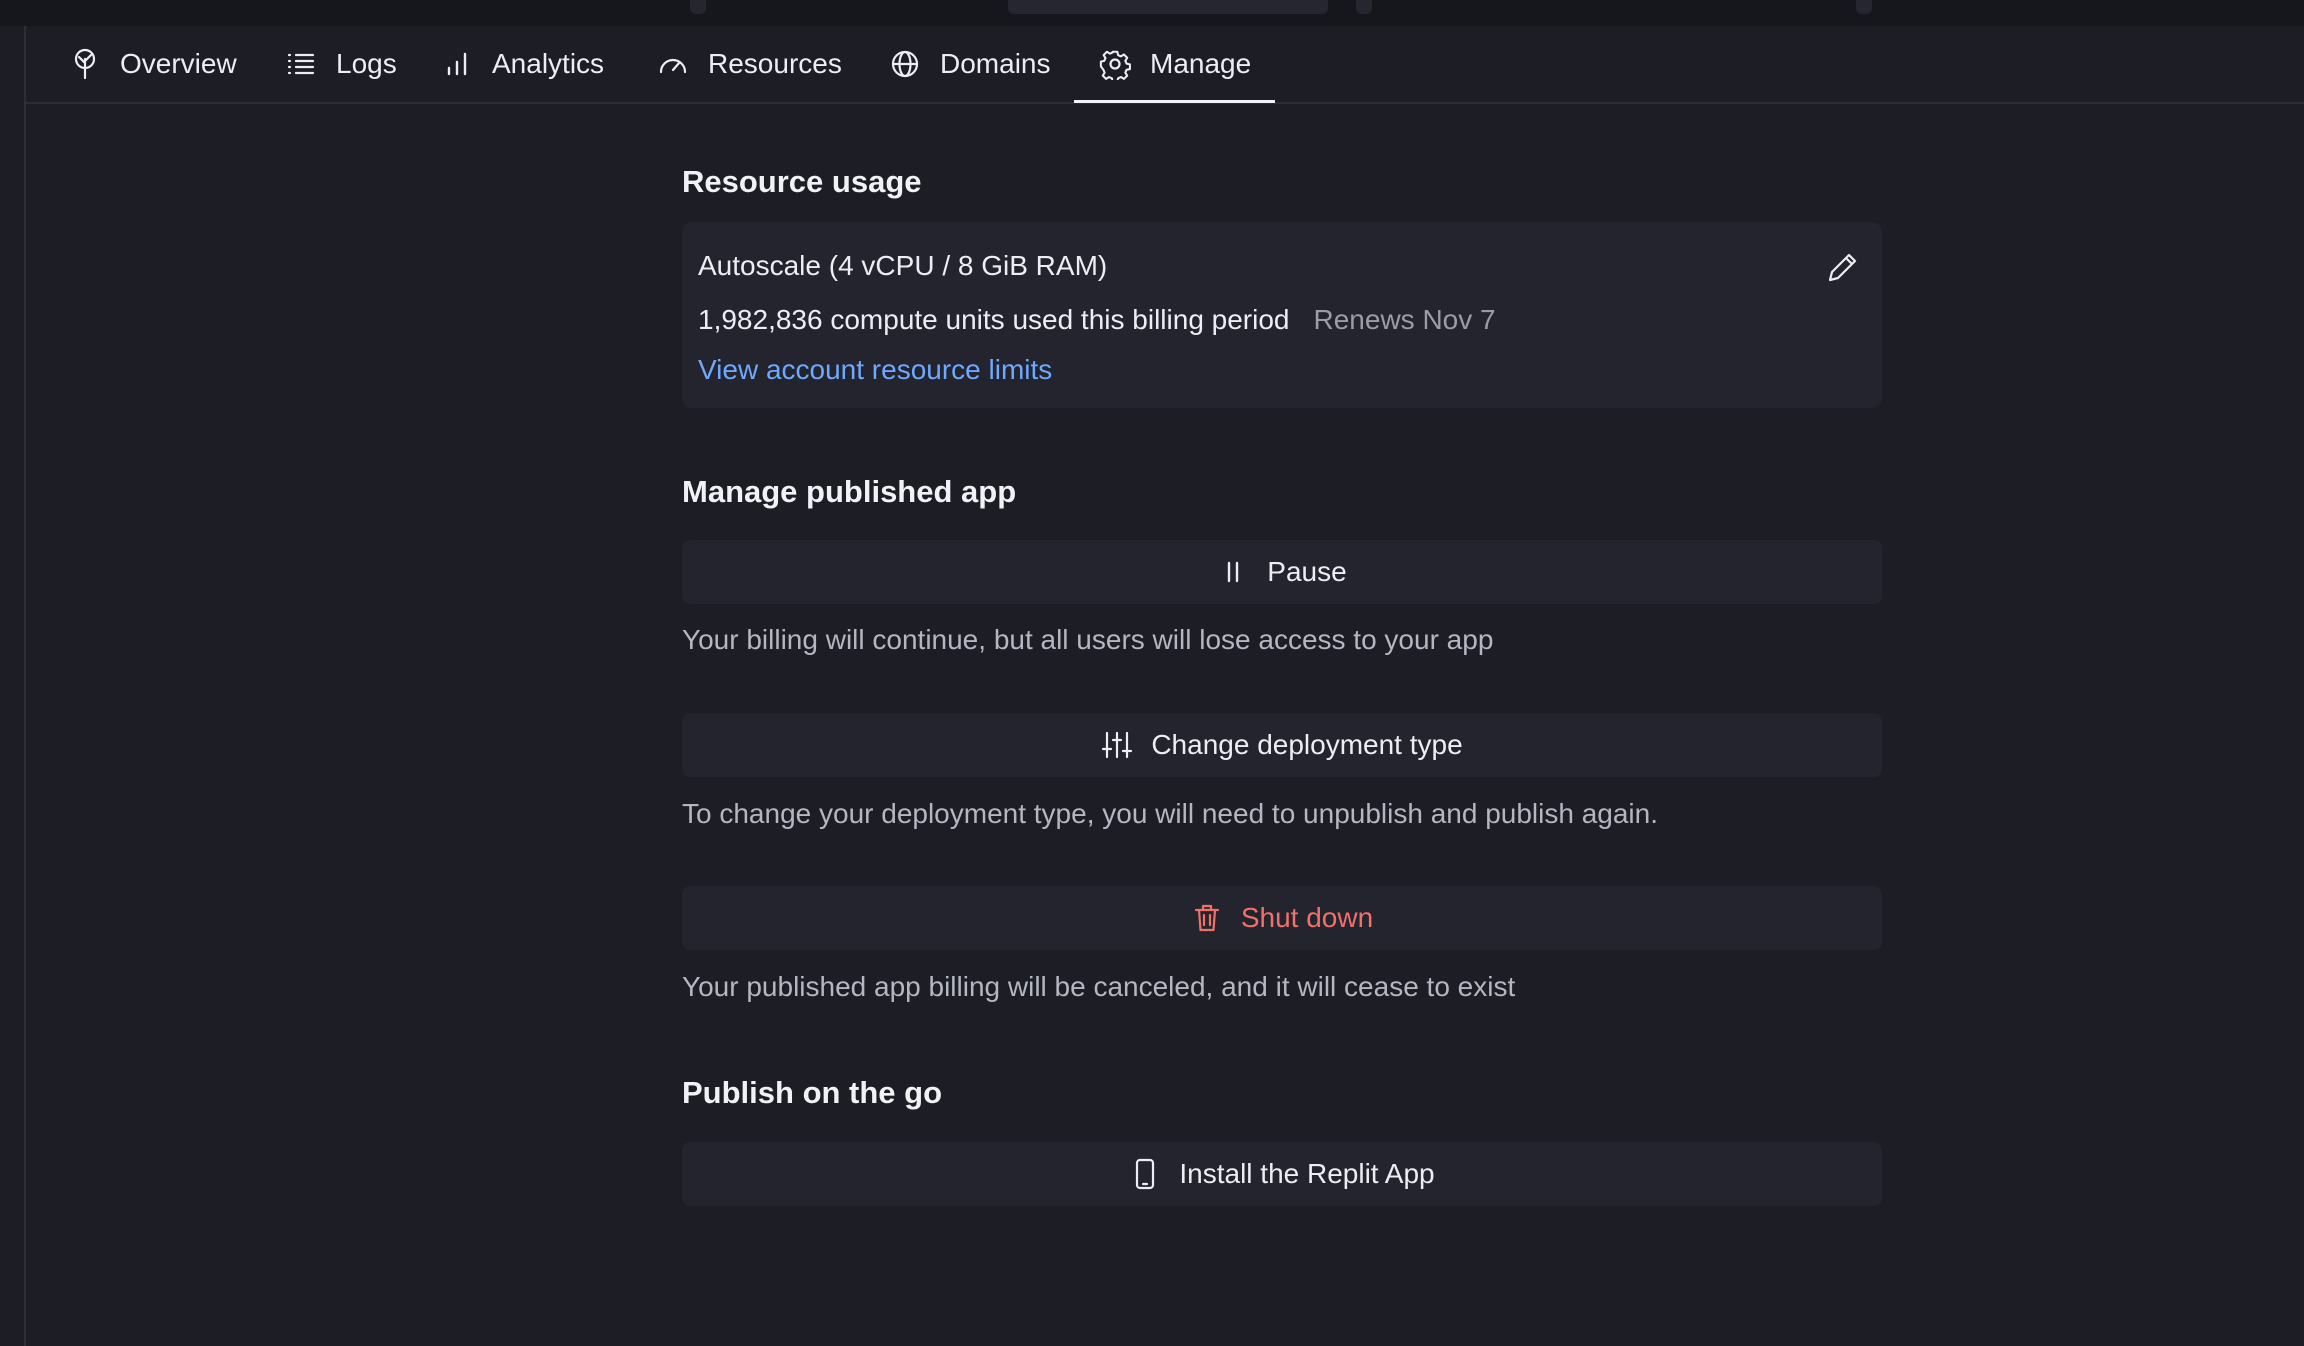 Image resolution: width=2304 pixels, height=1346 pixels. What do you see at coordinates (301, 64) in the screenshot?
I see `list-icon` at bounding box center [301, 64].